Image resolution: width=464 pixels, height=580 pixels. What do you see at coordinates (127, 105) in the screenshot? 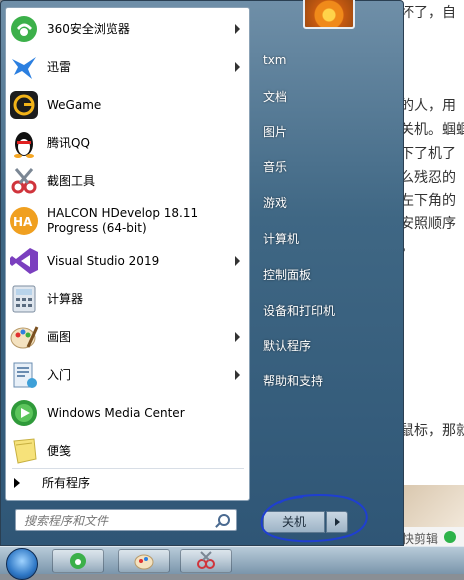
I see `program-item-wegame: WeGame` at bounding box center [127, 105].